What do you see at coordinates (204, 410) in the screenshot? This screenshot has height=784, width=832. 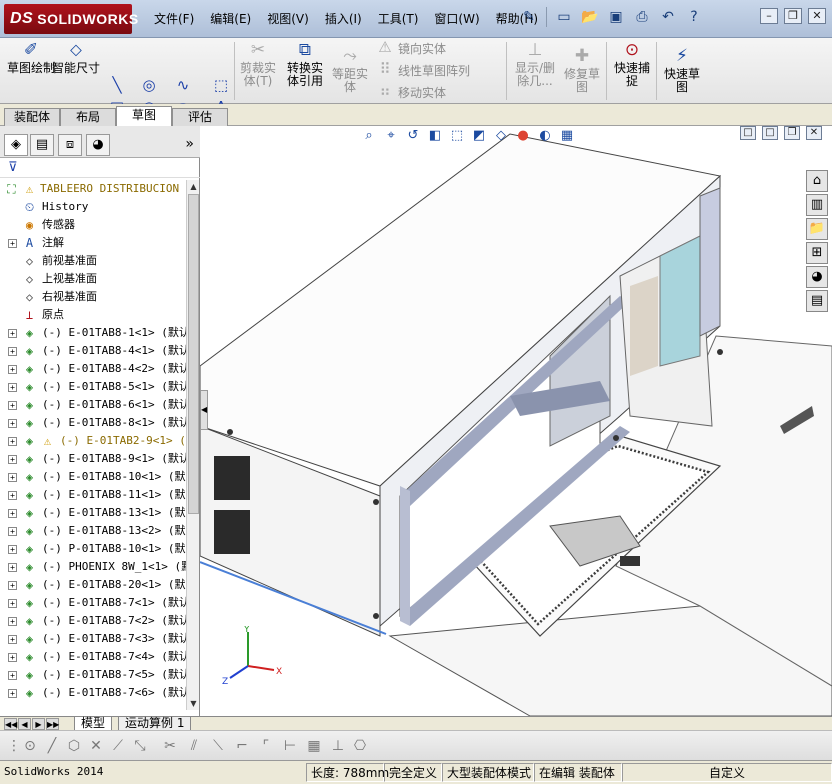 I see `panel-collapse-handle: ◀` at bounding box center [204, 410].